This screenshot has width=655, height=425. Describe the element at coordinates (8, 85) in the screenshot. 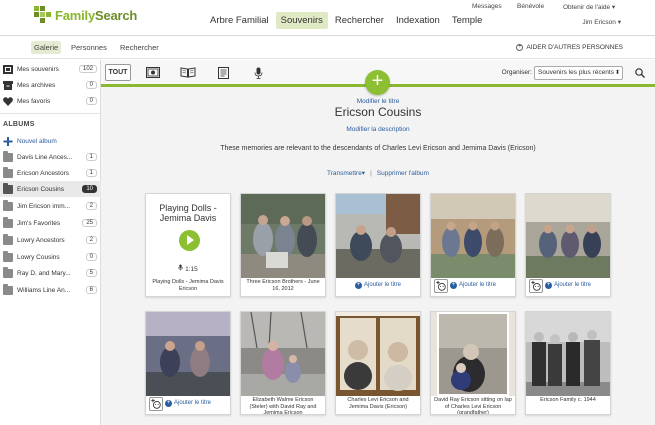

I see `archive-icon` at that location.